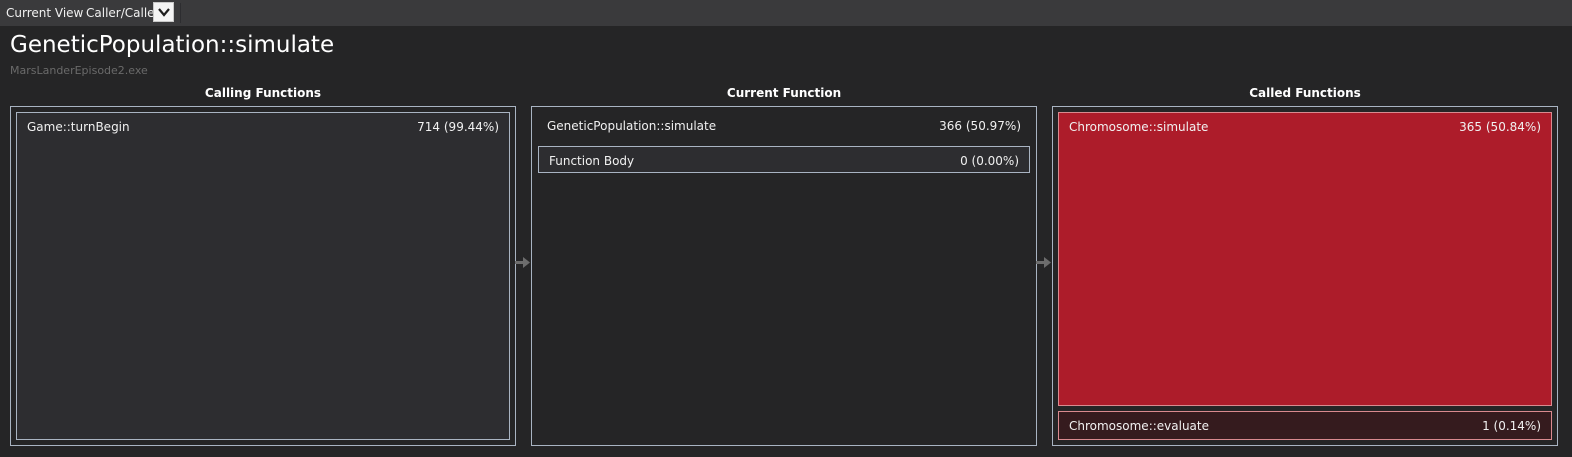 Image resolution: width=1572 pixels, height=457 pixels. Describe the element at coordinates (263, 93) in the screenshot. I see `calling-functions-header: Calling Functions` at that location.